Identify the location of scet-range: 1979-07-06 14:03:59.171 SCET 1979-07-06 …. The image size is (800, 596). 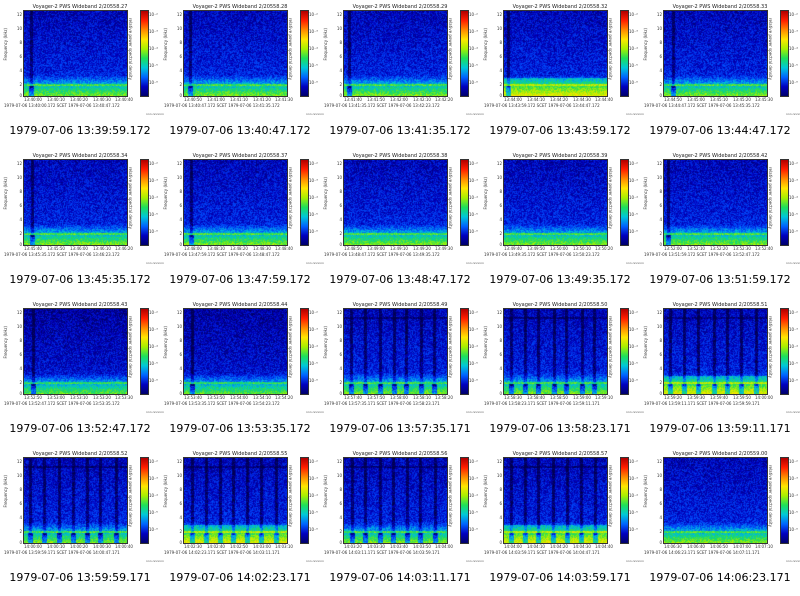
(542, 552).